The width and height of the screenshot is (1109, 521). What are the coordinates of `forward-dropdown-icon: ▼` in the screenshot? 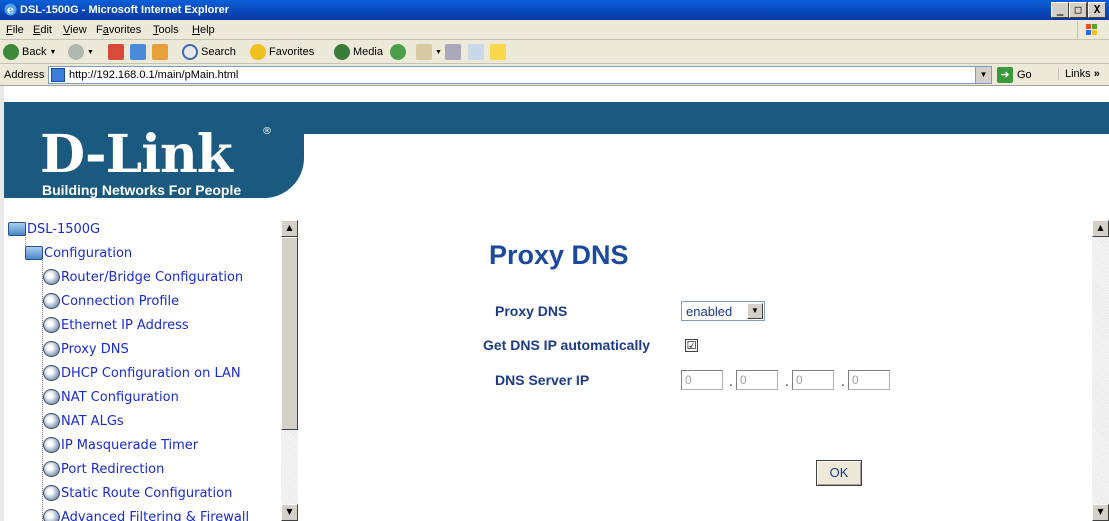 It's located at (90, 52).